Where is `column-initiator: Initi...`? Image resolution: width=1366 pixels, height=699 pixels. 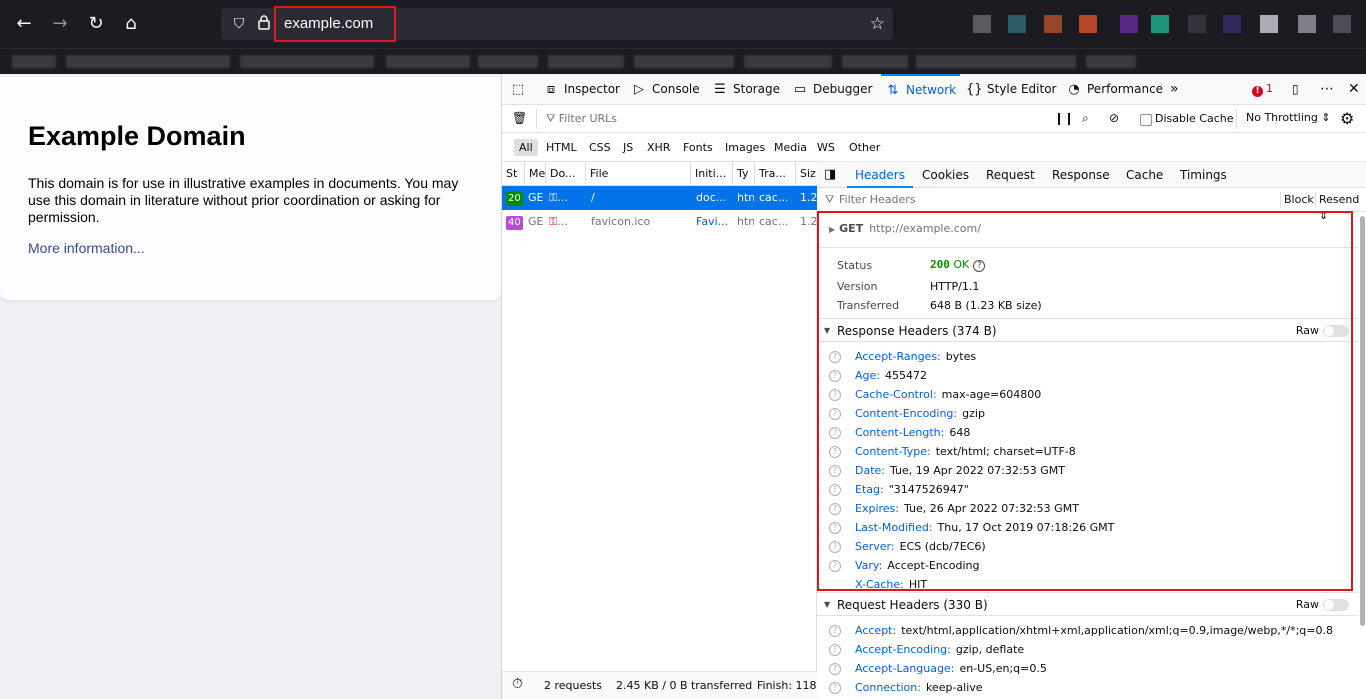 column-initiator: Initi... is located at coordinates (711, 174).